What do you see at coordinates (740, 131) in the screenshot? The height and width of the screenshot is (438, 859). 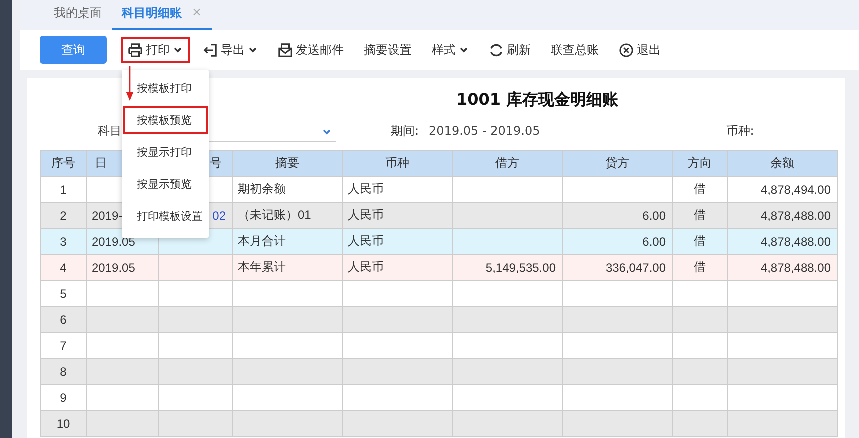 I see `field-label: 币种:` at bounding box center [740, 131].